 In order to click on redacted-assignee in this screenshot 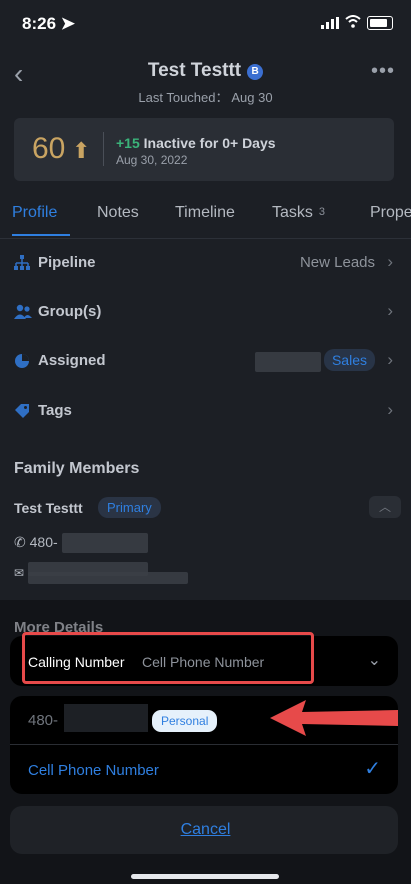, I will do `click(288, 362)`.